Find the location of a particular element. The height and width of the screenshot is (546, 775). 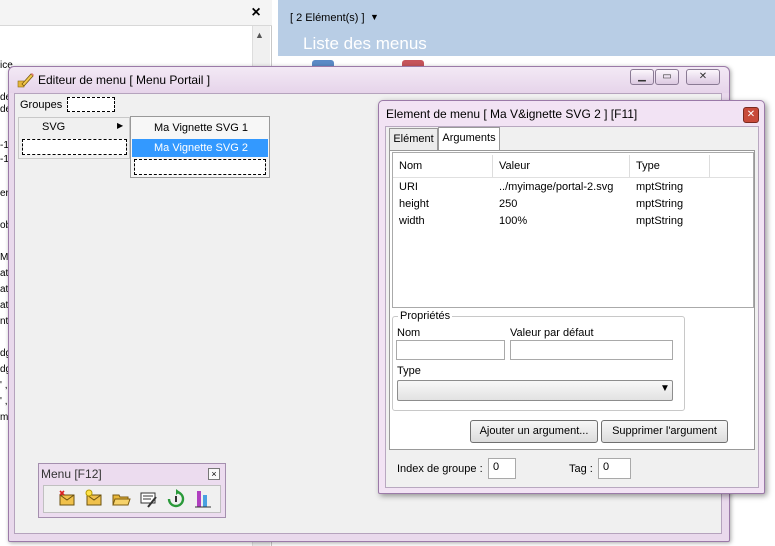

edit-menu-icon is located at coordinates (149, 499).